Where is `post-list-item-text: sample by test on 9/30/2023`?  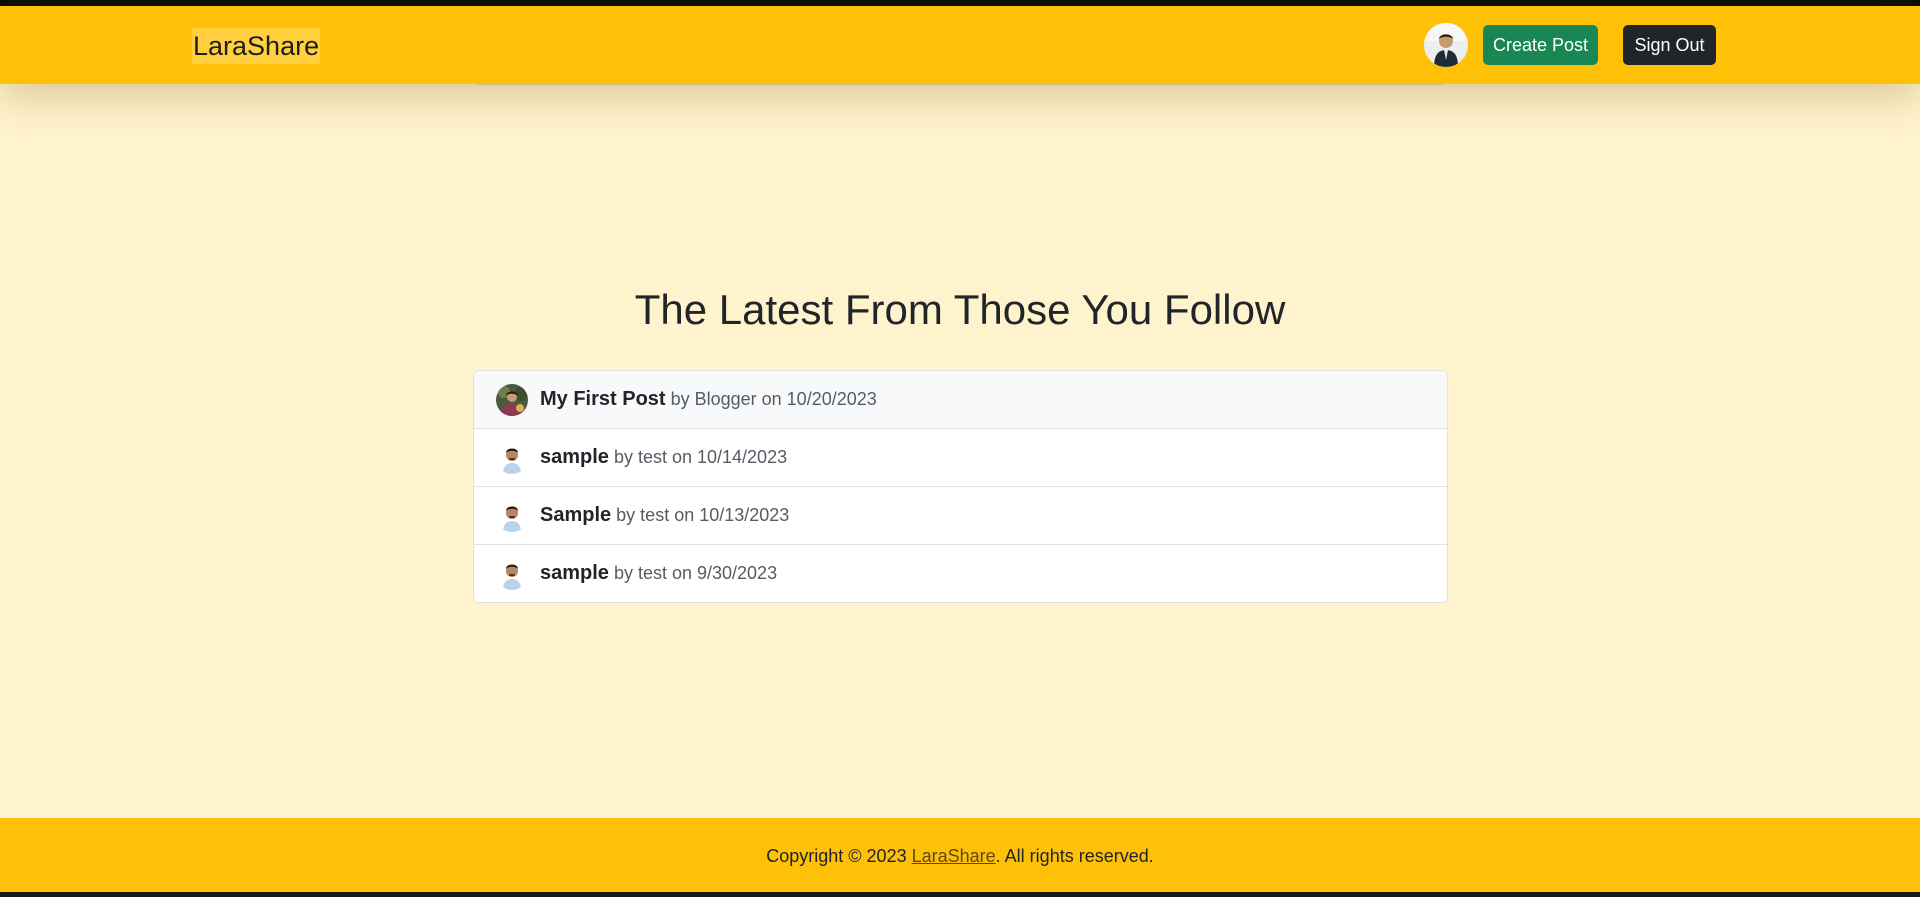
post-list-item-text: sample by test on 9/30/2023 is located at coordinates (658, 573).